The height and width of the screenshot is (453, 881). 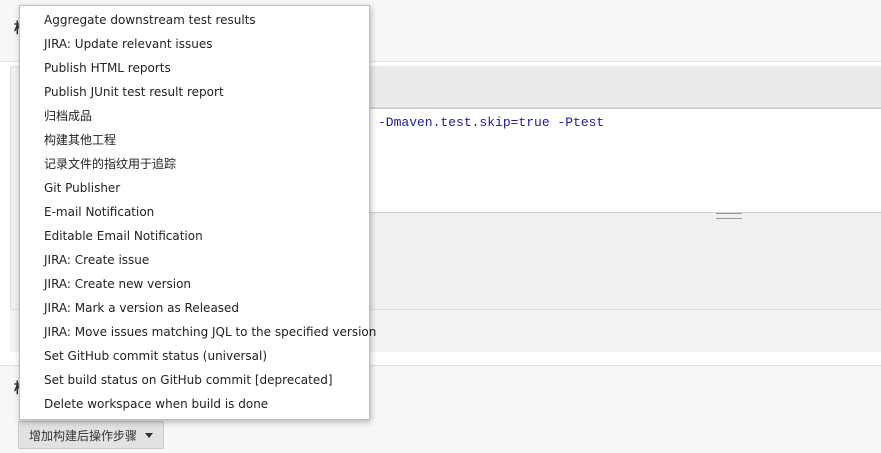 What do you see at coordinates (194, 164) in the screenshot?
I see `menu-item: 记录文件的指纹用于追踪` at bounding box center [194, 164].